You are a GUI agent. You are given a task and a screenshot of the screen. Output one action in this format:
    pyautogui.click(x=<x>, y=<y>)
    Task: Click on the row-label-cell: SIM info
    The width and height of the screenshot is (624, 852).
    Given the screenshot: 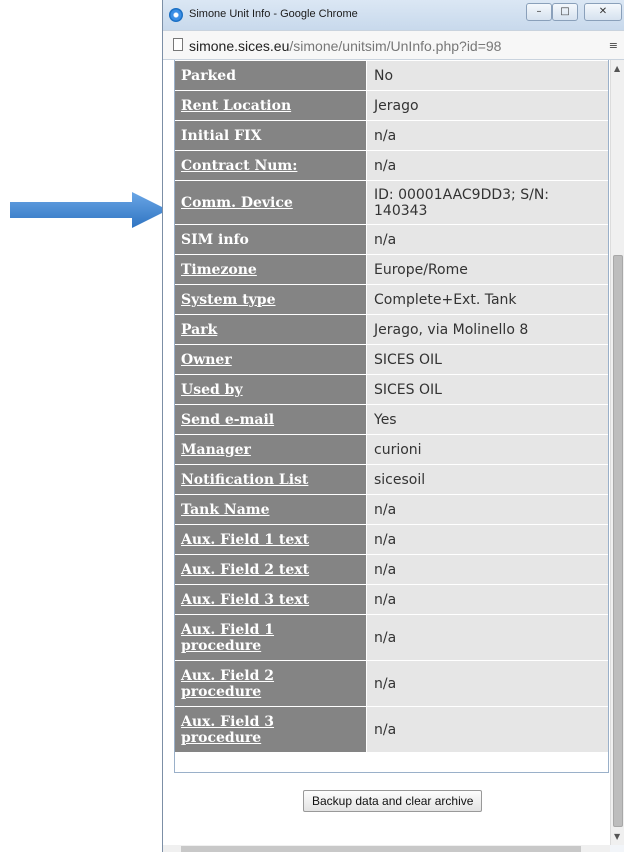 What is the action you would take?
    pyautogui.click(x=270, y=239)
    